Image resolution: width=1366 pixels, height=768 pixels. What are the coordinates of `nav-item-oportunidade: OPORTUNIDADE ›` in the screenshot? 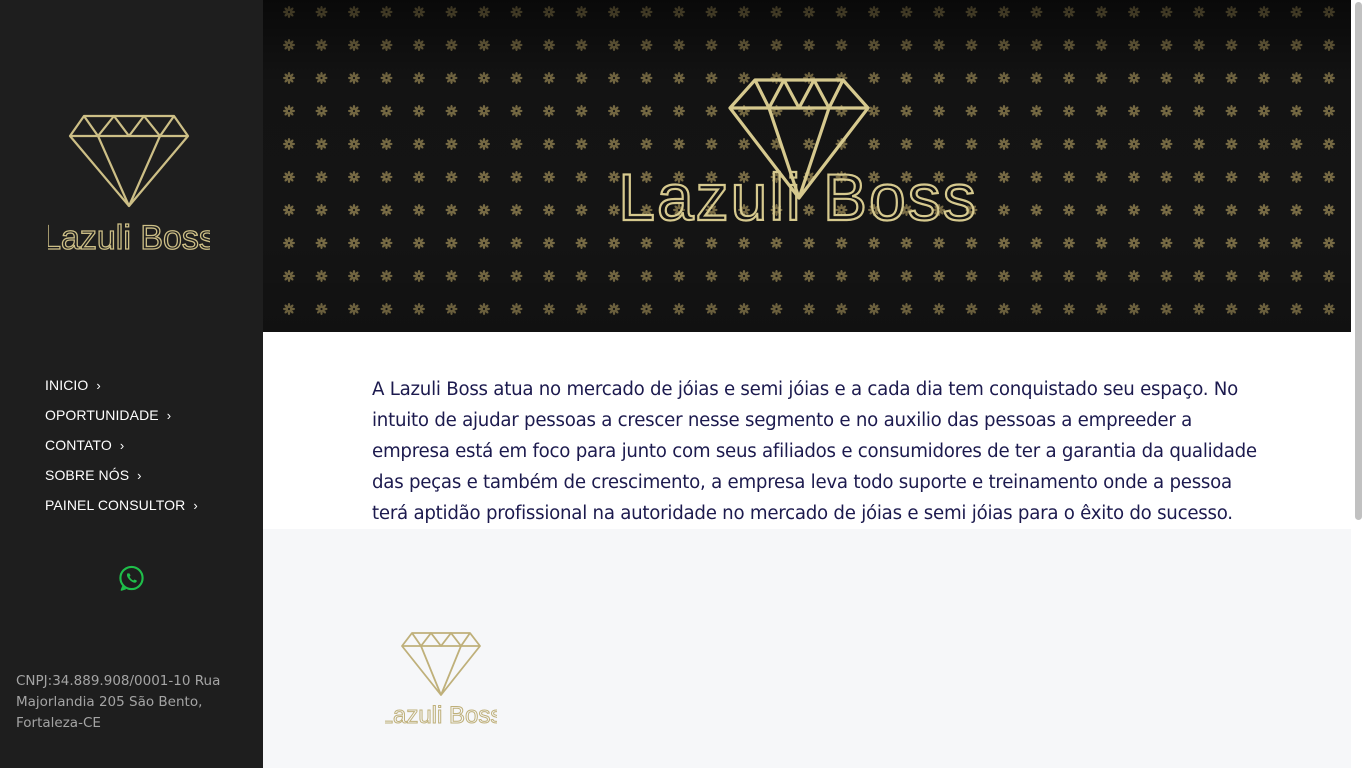 It's located at (121, 419).